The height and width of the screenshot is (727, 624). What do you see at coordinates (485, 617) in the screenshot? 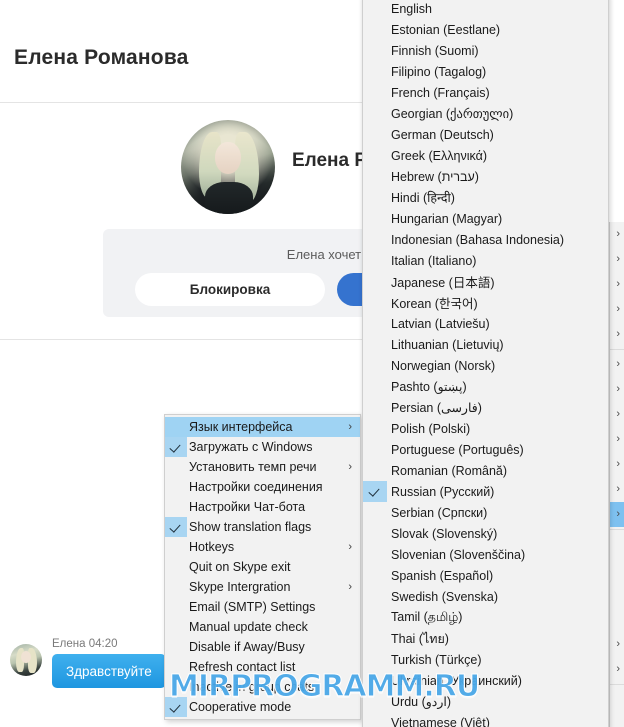
I see `language-menu-item: Tamil (தமிழ்)` at bounding box center [485, 617].